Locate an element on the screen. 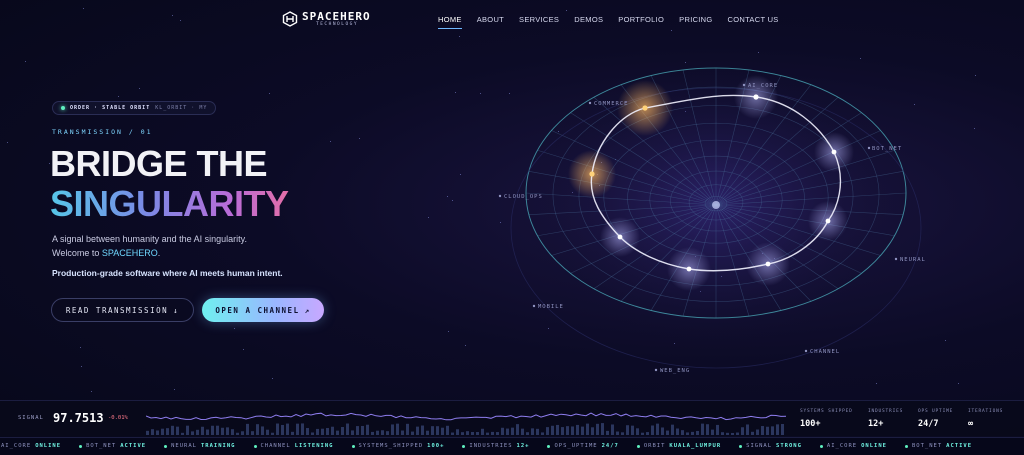 The image size is (1024, 455). nav-services: SERVICES is located at coordinates (539, 19).